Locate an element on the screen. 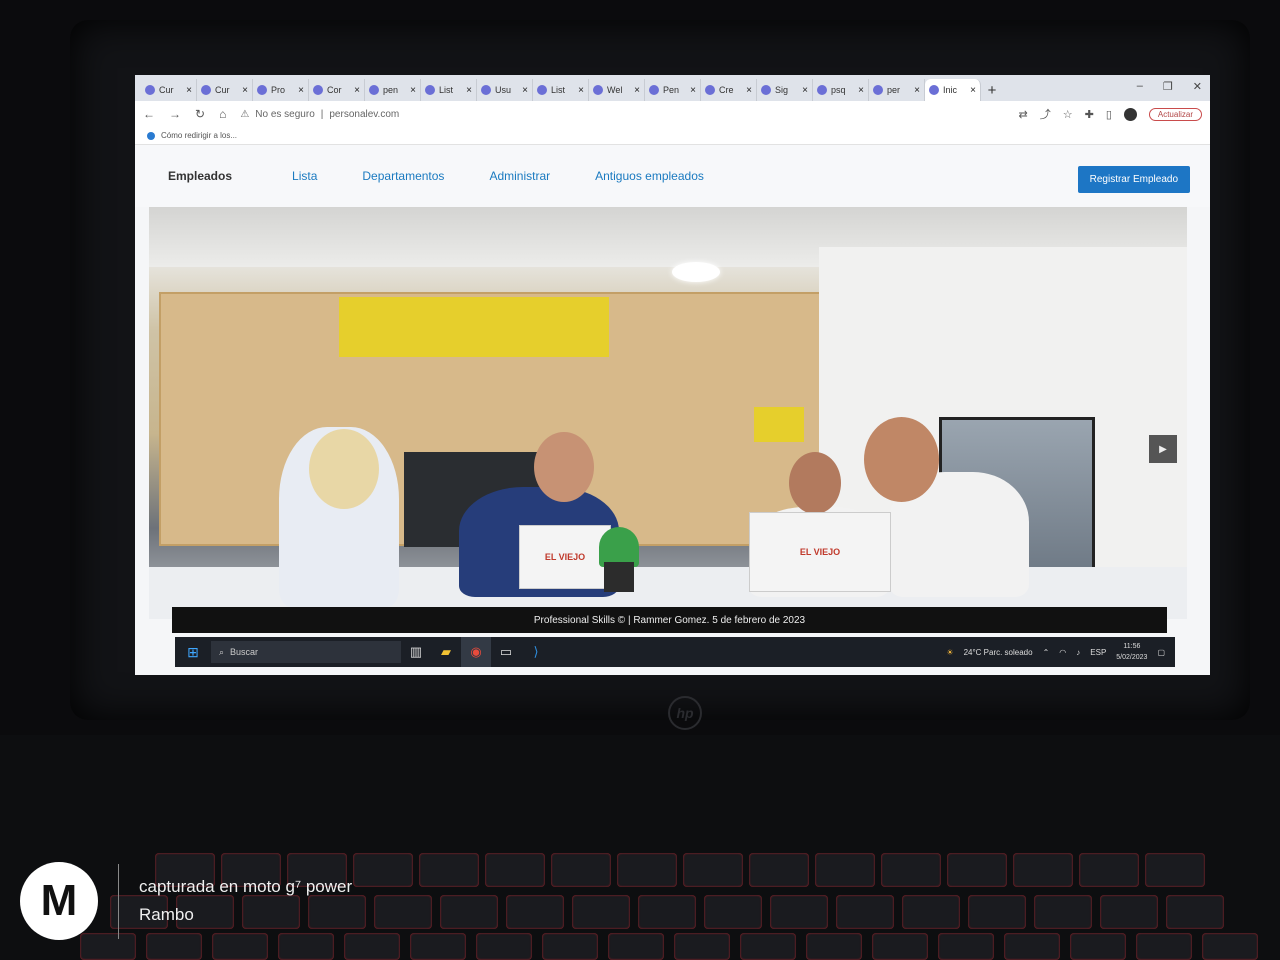 The width and height of the screenshot is (1280, 960). reload-icon: ↻ is located at coordinates (200, 114).